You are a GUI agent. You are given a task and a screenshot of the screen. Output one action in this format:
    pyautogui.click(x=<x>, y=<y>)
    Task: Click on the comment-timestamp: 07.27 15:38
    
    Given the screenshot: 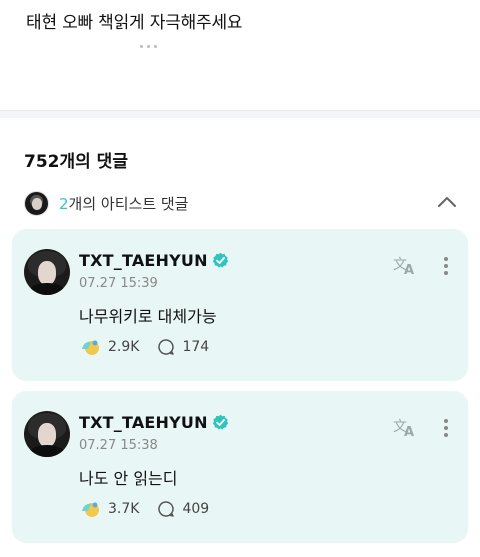 What is the action you would take?
    pyautogui.click(x=118, y=445)
    